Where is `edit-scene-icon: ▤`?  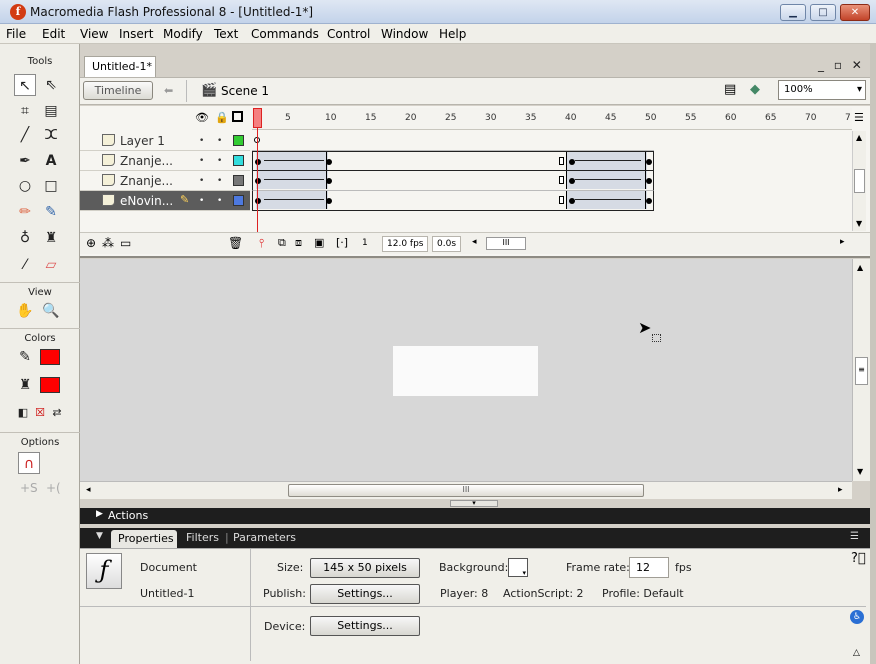
edit-scene-icon: ▤ is located at coordinates (730, 89).